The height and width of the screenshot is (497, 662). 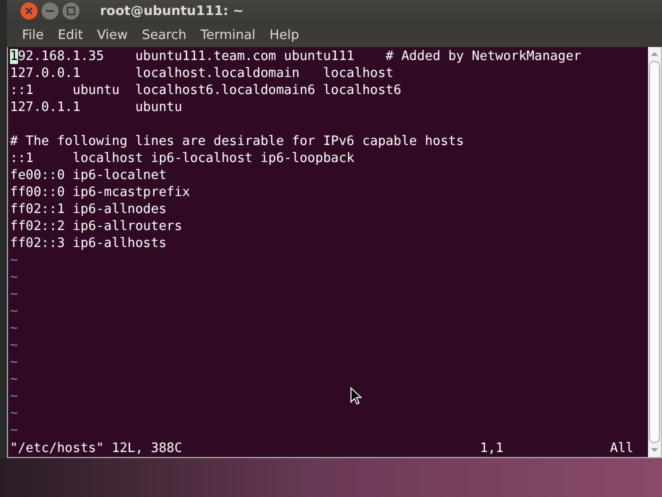 What do you see at coordinates (654, 54) in the screenshot?
I see `scroll-up-icon` at bounding box center [654, 54].